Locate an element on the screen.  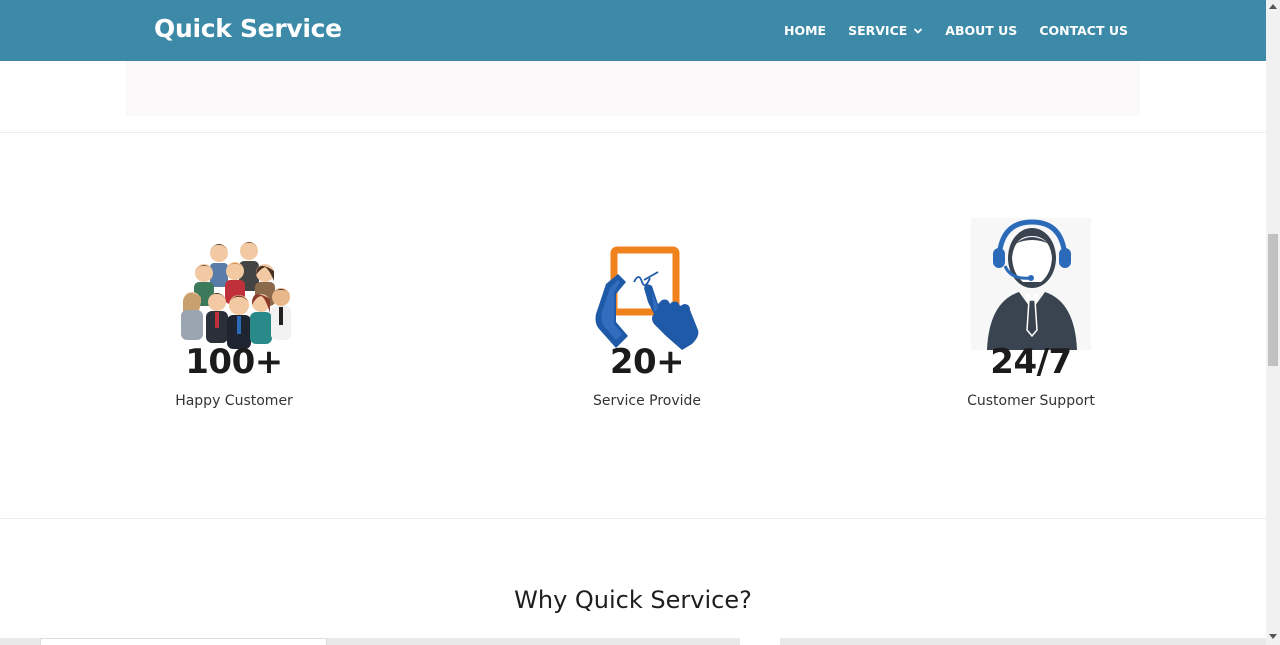
stat-label: Service Provide is located at coordinates (647, 401).